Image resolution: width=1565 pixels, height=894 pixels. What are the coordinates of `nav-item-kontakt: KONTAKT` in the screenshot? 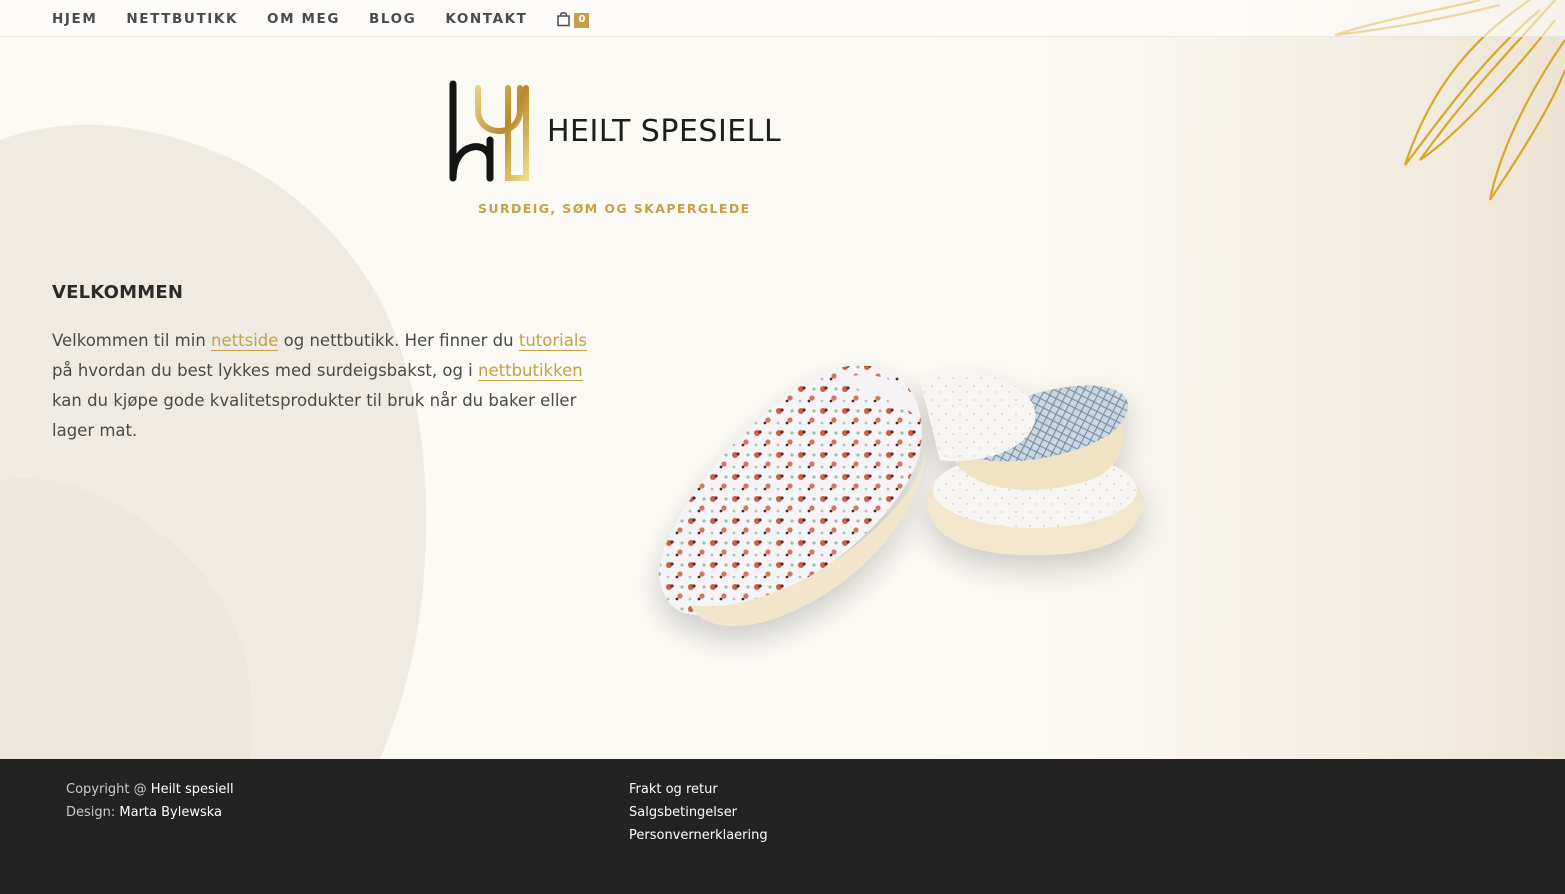 It's located at (486, 19).